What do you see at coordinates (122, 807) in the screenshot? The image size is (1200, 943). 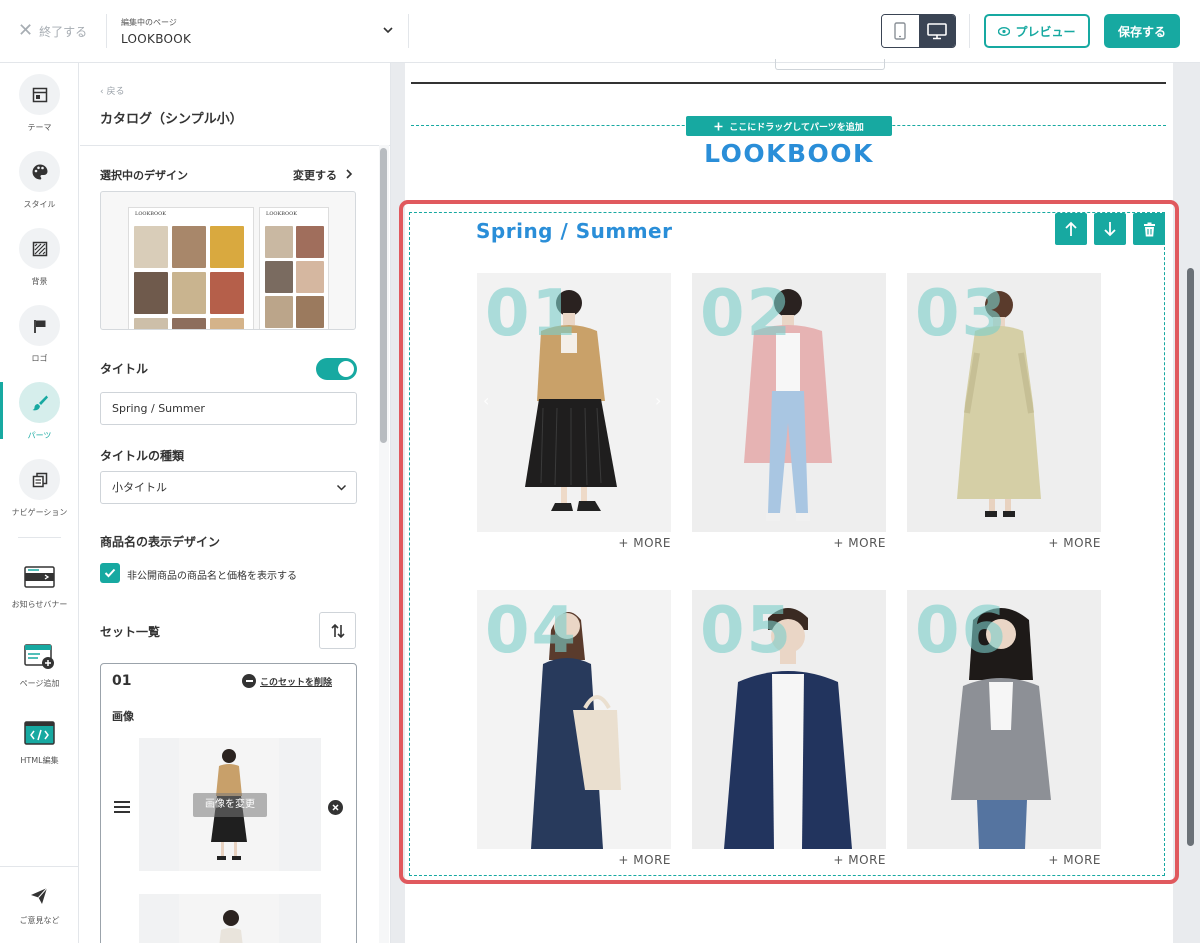 I see `drag-handle-icon` at bounding box center [122, 807].